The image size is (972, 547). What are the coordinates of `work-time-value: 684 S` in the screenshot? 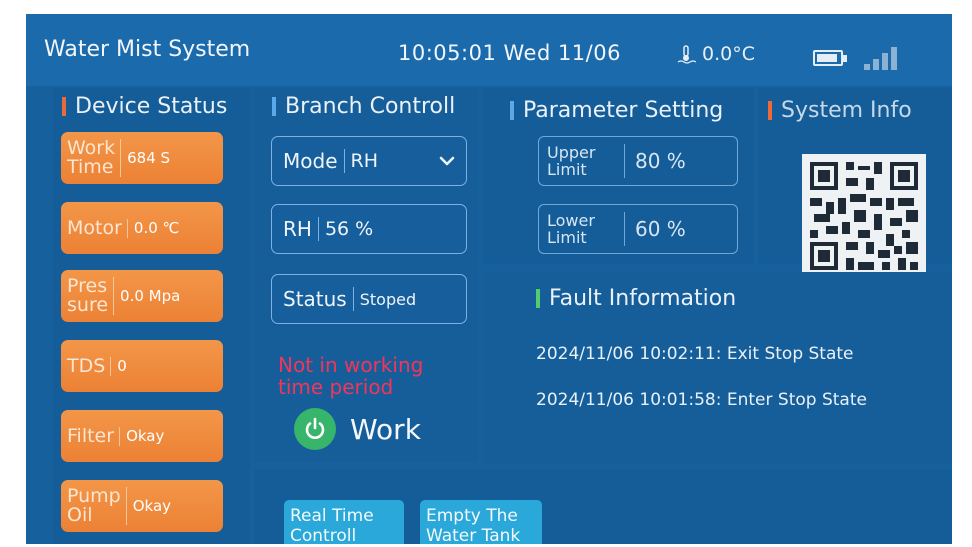 It's located at (149, 158).